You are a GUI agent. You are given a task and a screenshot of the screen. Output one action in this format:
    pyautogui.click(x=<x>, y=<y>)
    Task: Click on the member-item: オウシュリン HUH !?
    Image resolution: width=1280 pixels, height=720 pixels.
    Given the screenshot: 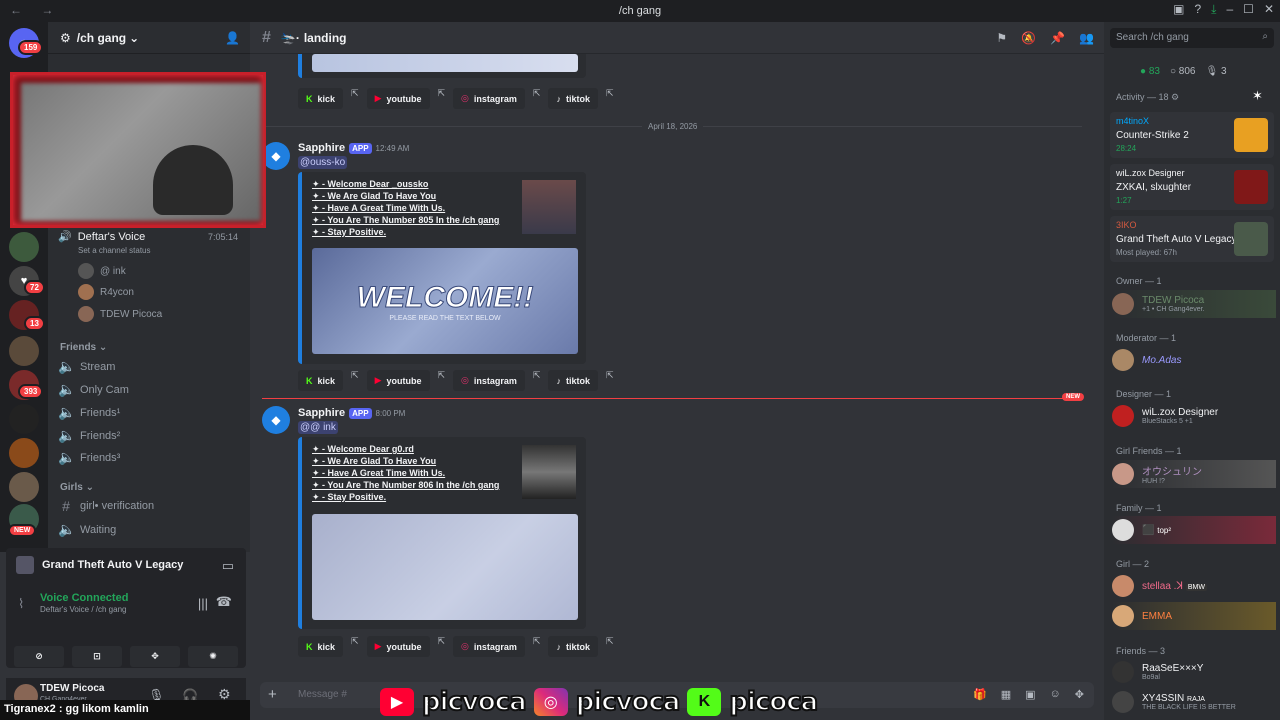 What is the action you would take?
    pyautogui.click(x=1194, y=474)
    